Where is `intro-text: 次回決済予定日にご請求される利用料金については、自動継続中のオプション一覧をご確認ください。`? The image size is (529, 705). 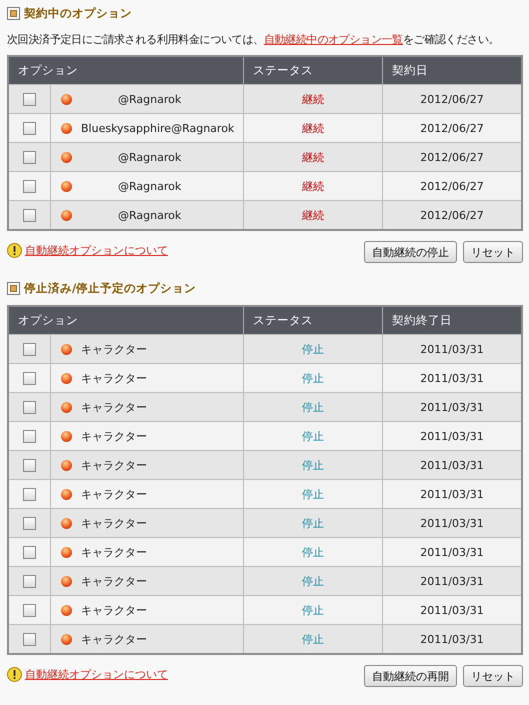
intro-text: 次回決済予定日にご請求される利用料金については、自動継続中のオプション一覧をご確認ください。 is located at coordinates (253, 39).